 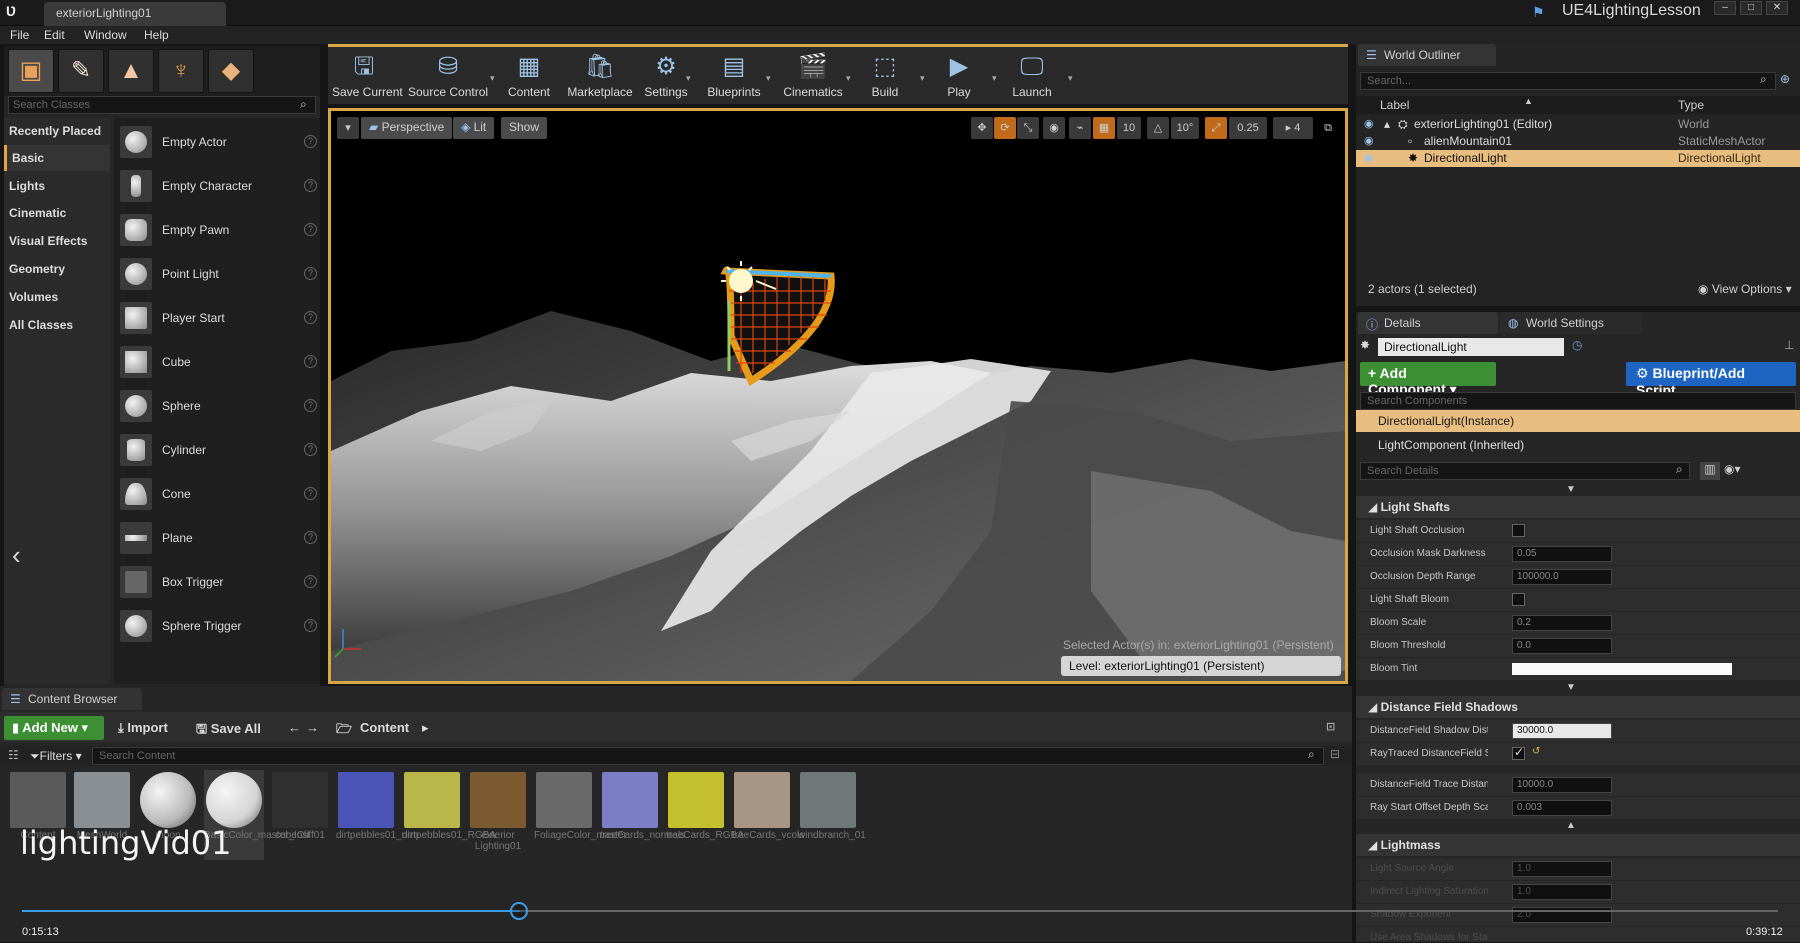 I want to click on tab-world-settings: ◍ World Settings, so click(x=1571, y=323).